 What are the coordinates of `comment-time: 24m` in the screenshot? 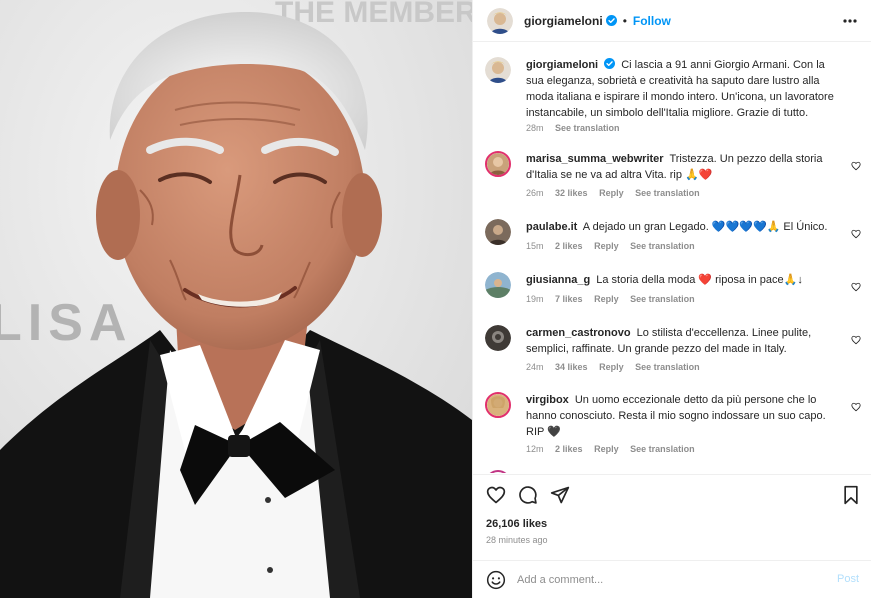 It's located at (535, 367).